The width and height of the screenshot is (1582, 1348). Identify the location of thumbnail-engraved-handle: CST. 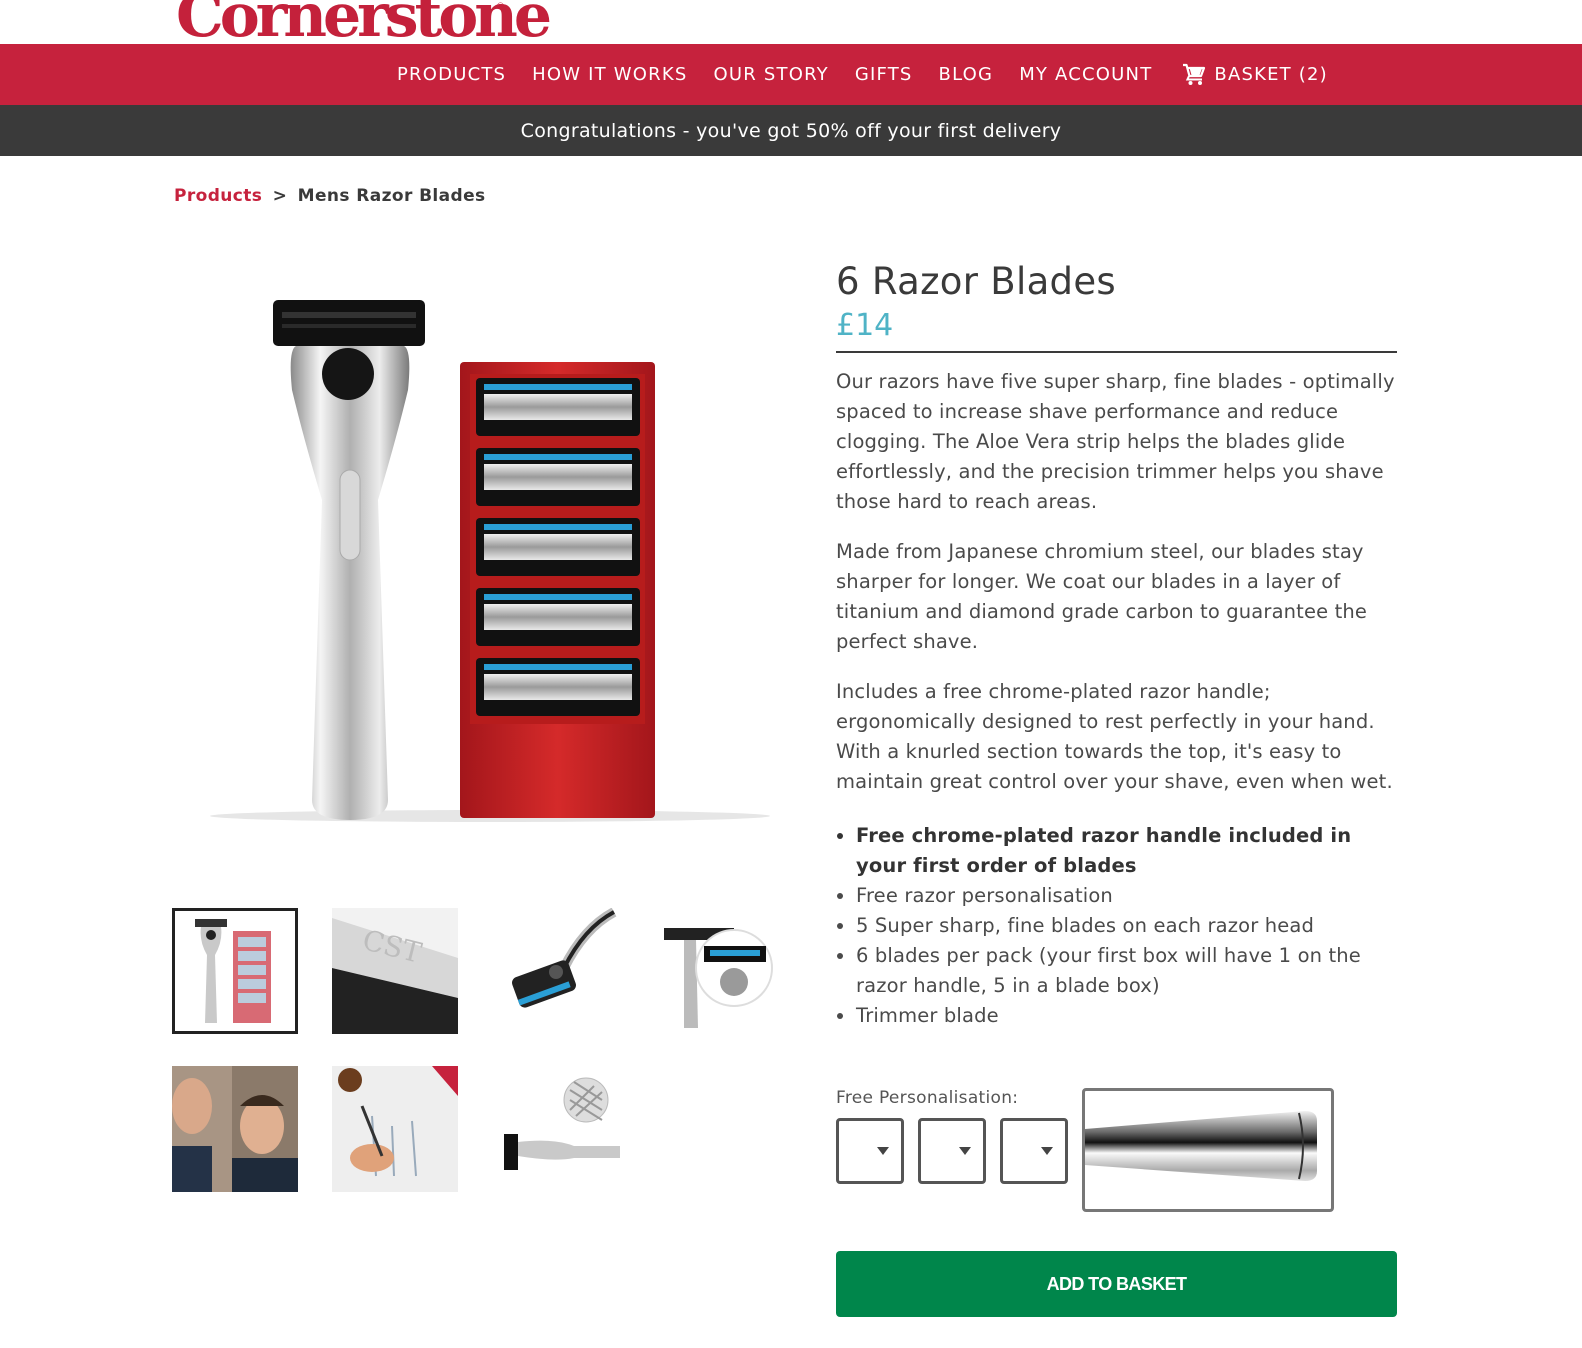
(395, 971).